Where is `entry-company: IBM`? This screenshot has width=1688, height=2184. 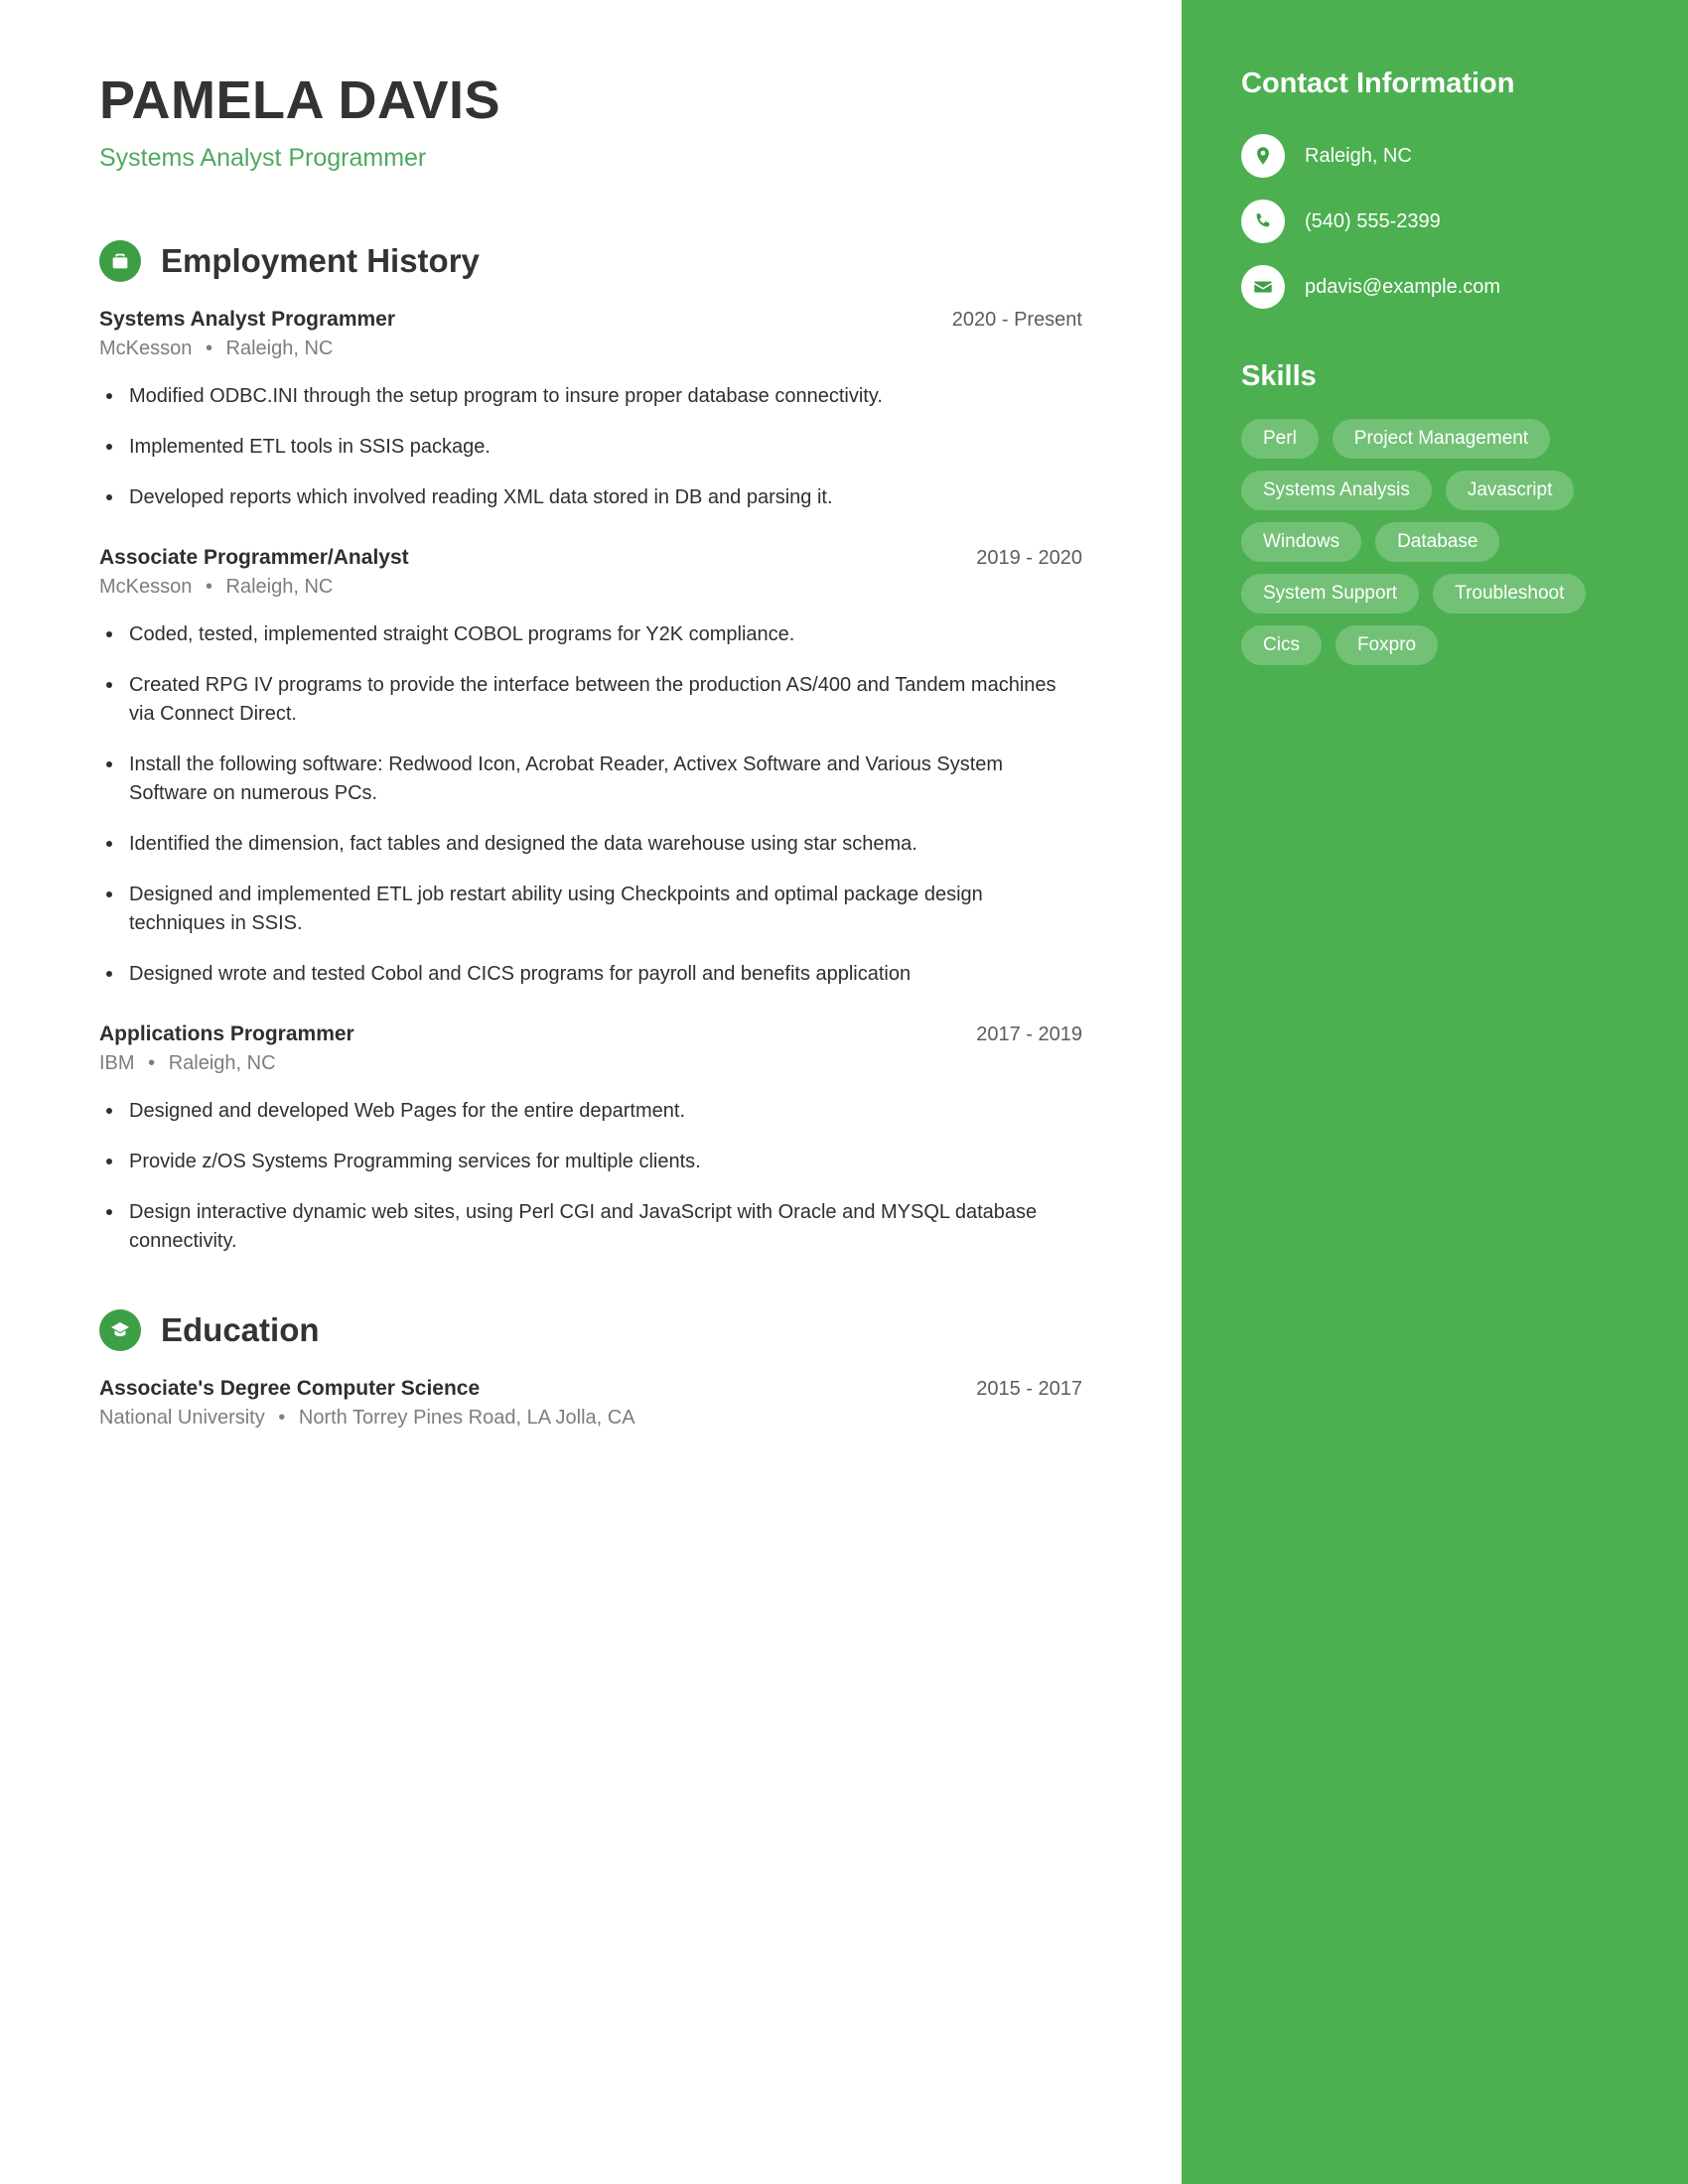 entry-company: IBM is located at coordinates (117, 1063).